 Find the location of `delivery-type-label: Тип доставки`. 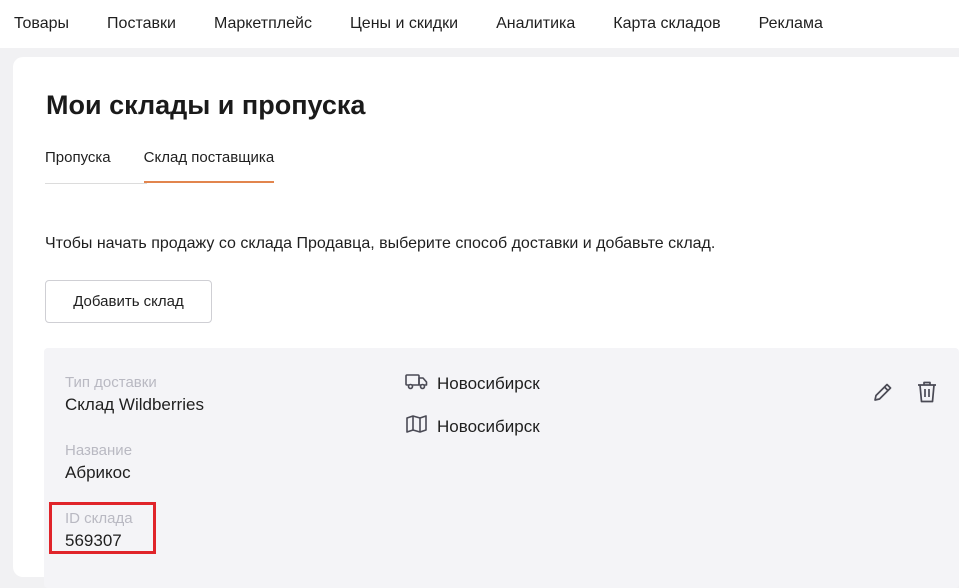

delivery-type-label: Тип доставки is located at coordinates (111, 382).